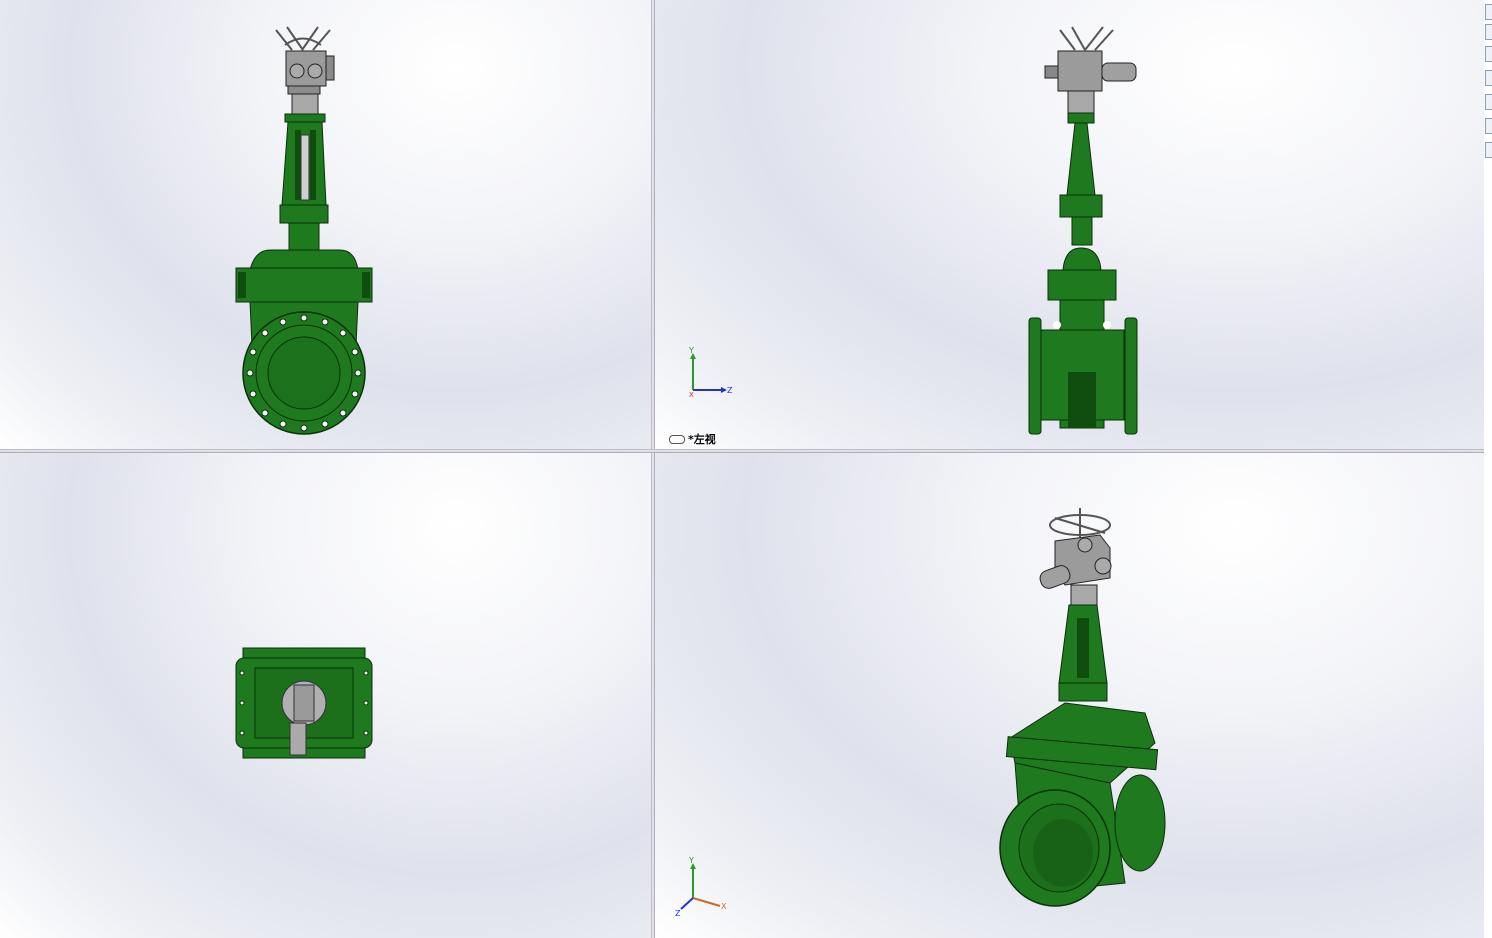 The height and width of the screenshot is (938, 1492). What do you see at coordinates (691, 860) in the screenshot?
I see `iso-axis-y-label: Y` at bounding box center [691, 860].